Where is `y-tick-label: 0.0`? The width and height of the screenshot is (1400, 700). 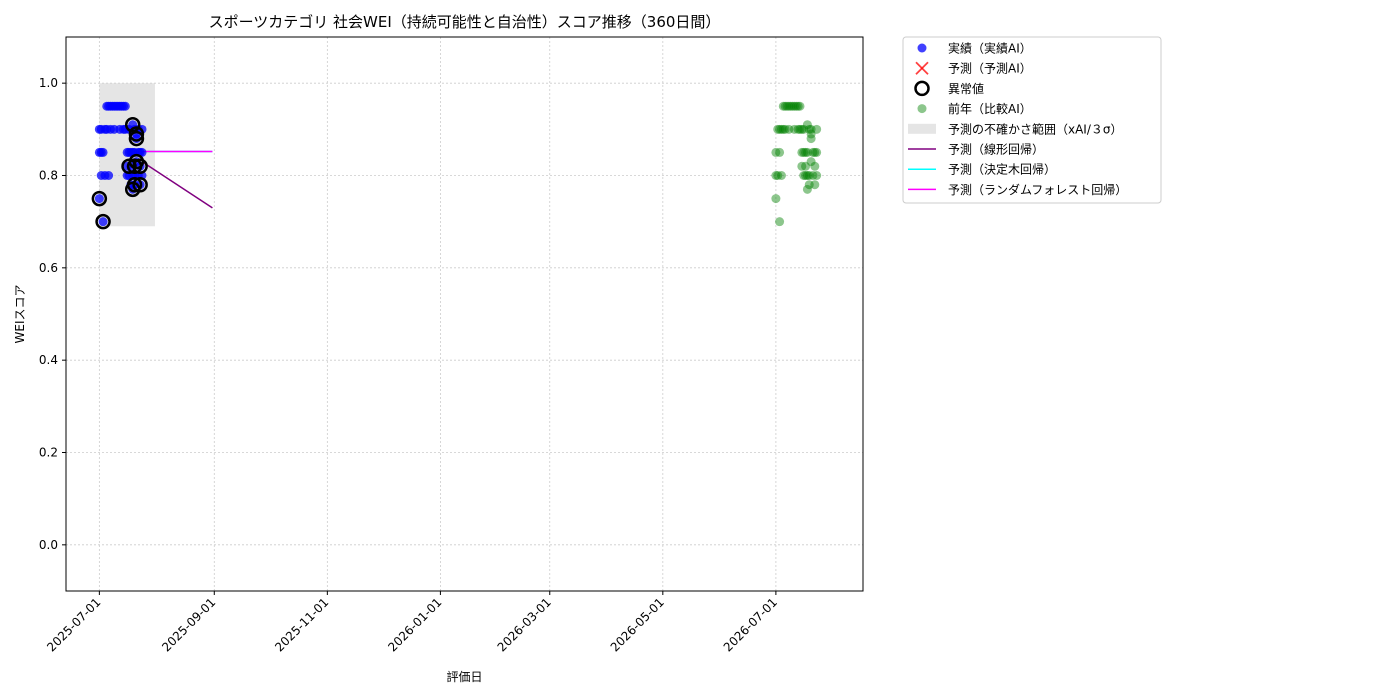
y-tick-label: 0.0 is located at coordinates (48, 545).